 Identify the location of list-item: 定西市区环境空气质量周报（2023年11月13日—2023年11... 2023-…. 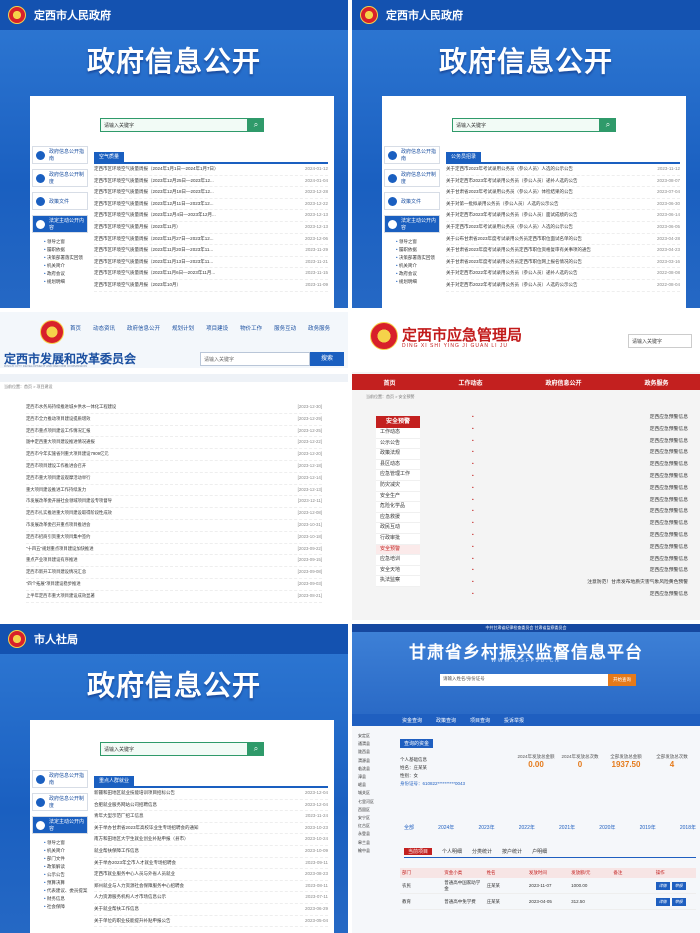
(211, 263).